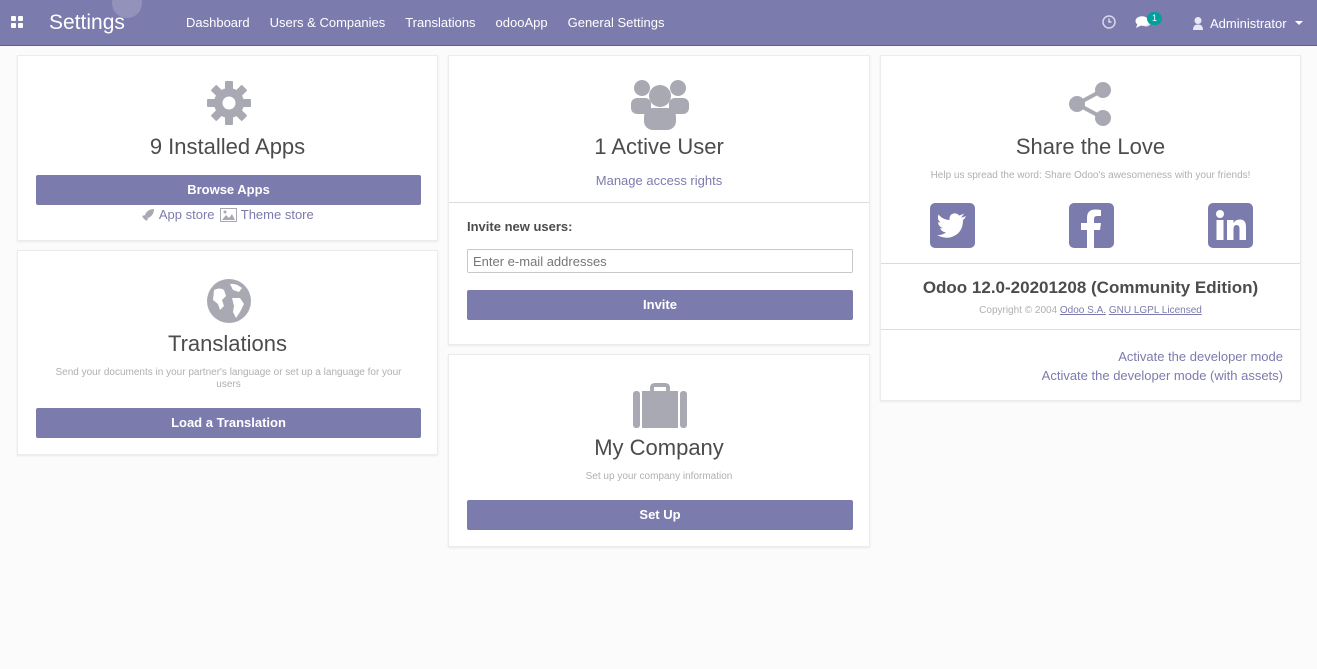  I want to click on app-title: Settings, so click(87, 22).